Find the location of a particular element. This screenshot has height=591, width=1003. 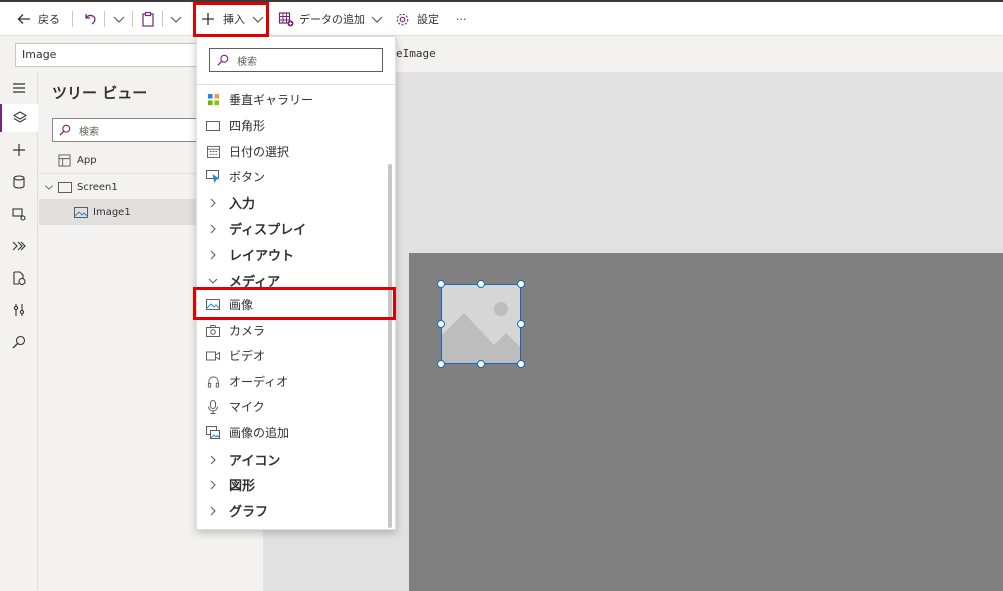

menu-item-button: ボタン is located at coordinates (292, 176).